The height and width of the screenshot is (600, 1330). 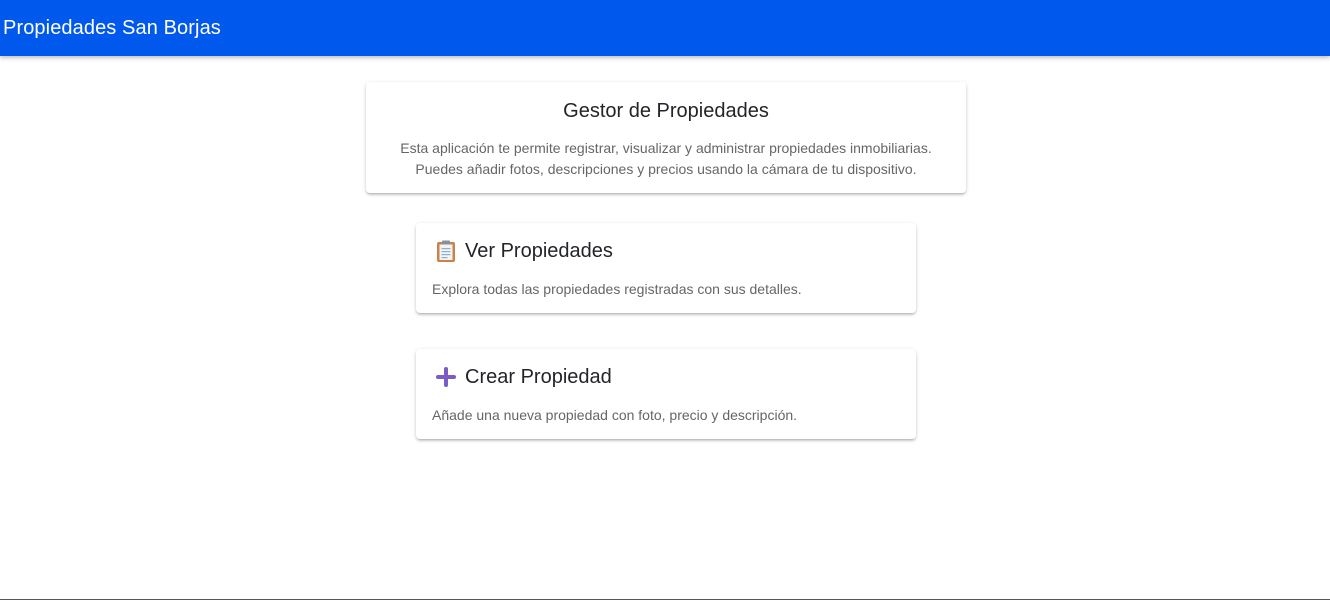 What do you see at coordinates (112, 27) in the screenshot?
I see `app-title: Propiedades San Borjas` at bounding box center [112, 27].